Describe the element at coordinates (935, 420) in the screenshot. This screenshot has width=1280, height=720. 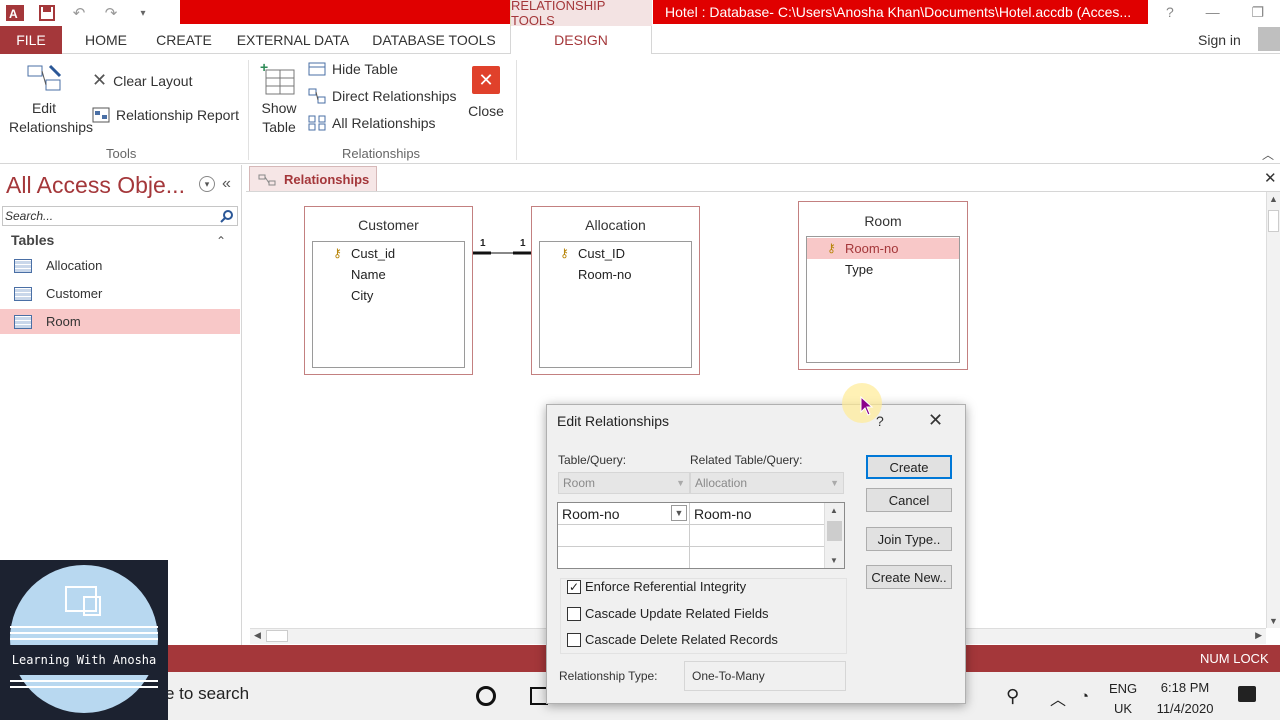
I see `dialog-close-icon: ✕` at that location.